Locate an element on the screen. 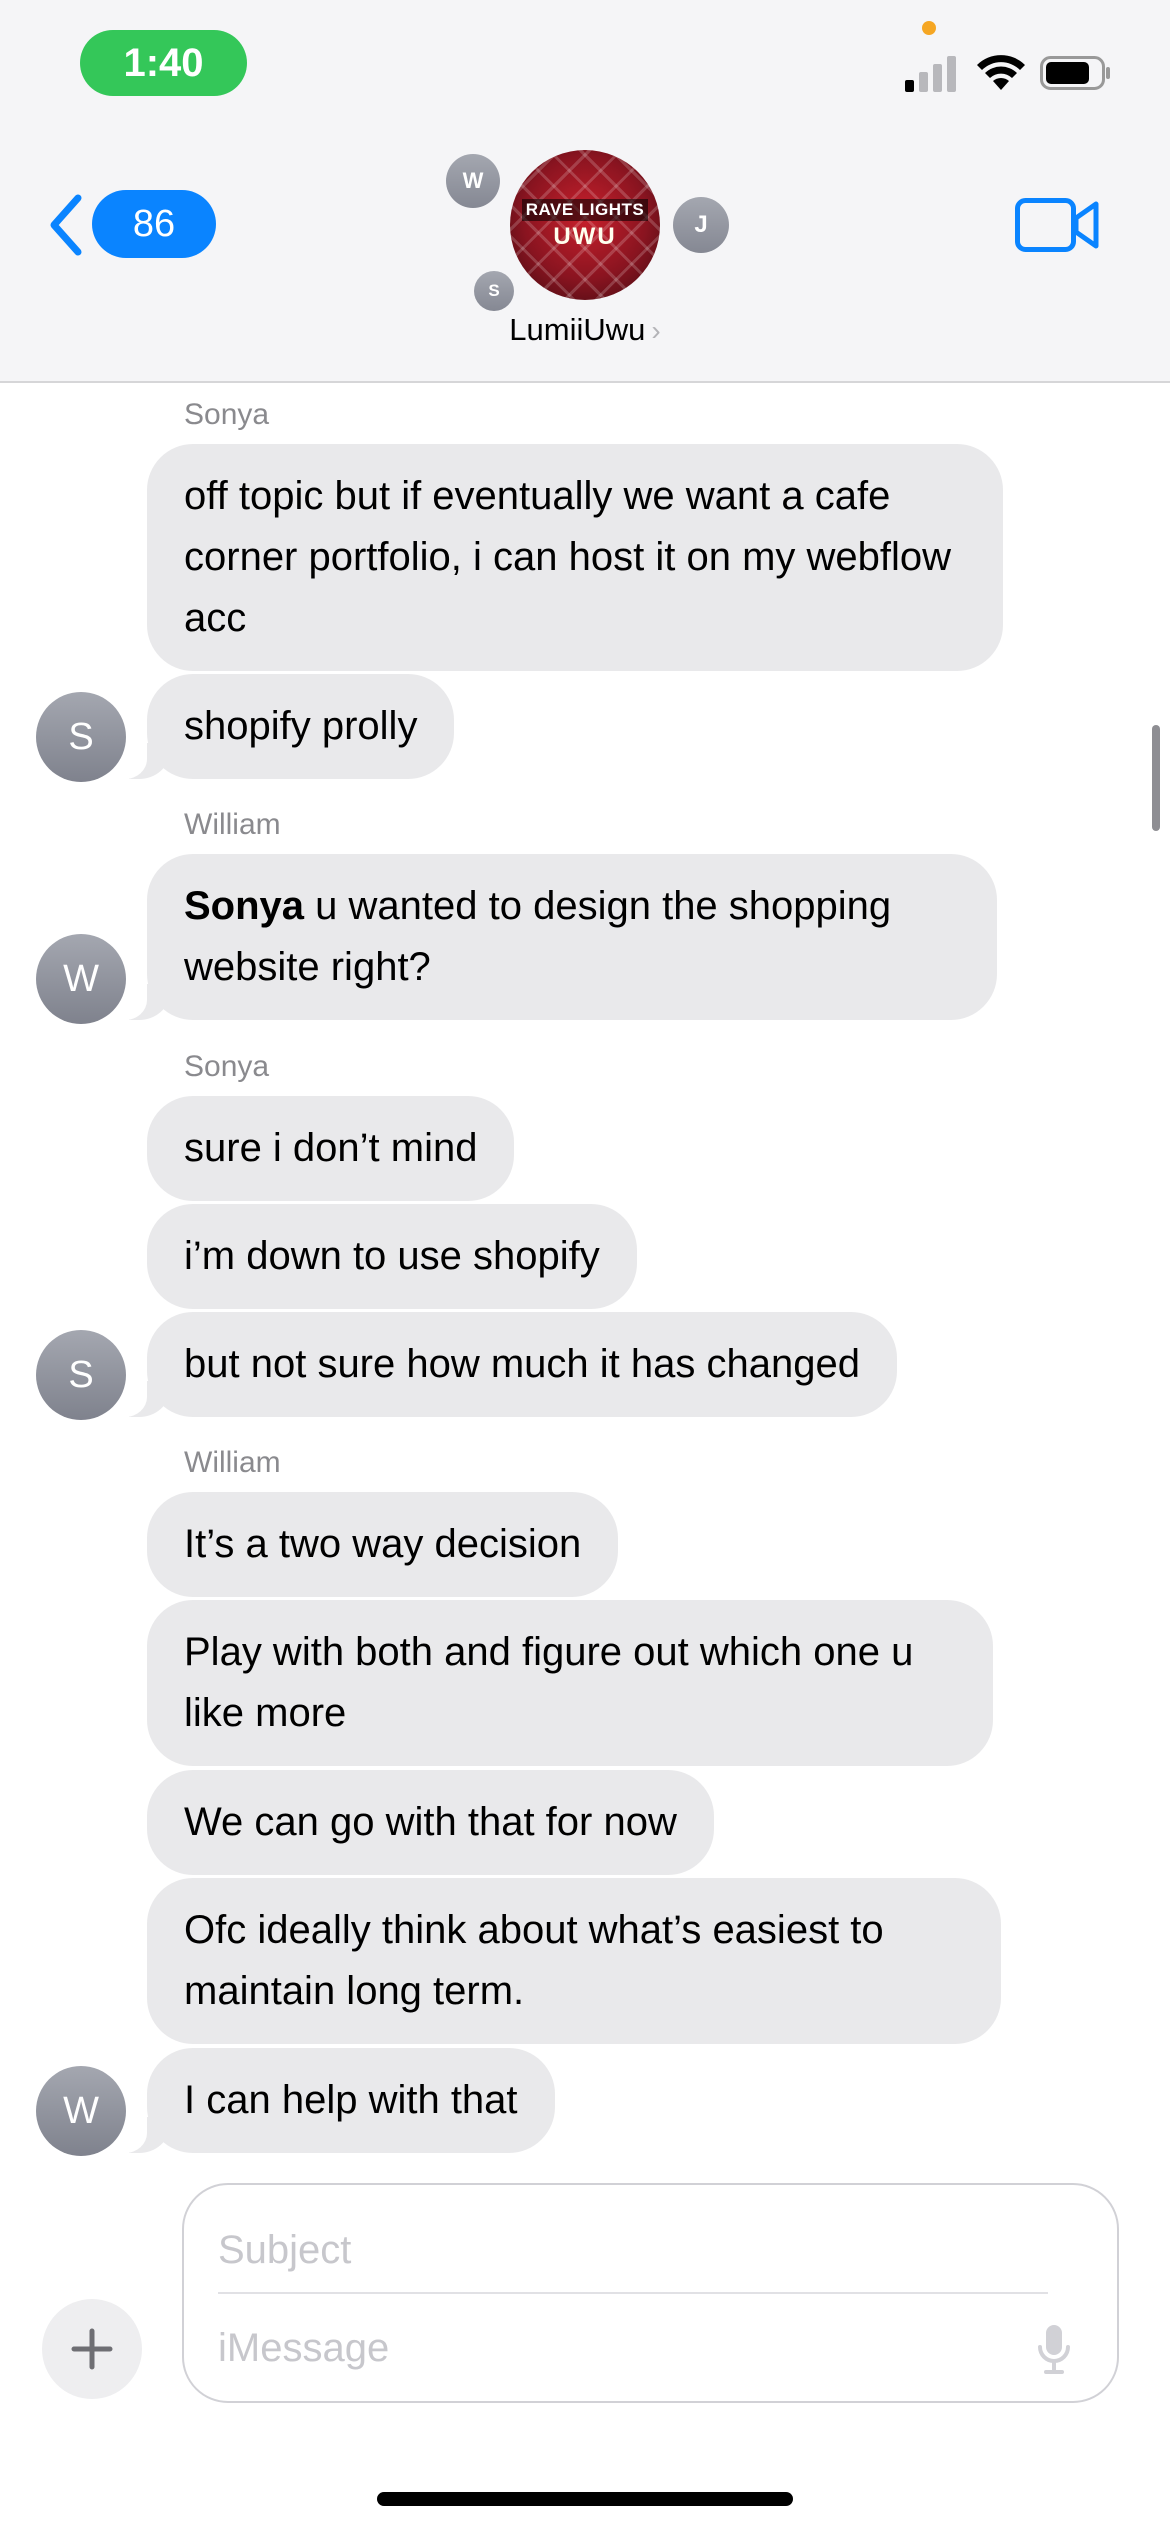  message-bubble: but not sure how much it has changed is located at coordinates (509, 1364).